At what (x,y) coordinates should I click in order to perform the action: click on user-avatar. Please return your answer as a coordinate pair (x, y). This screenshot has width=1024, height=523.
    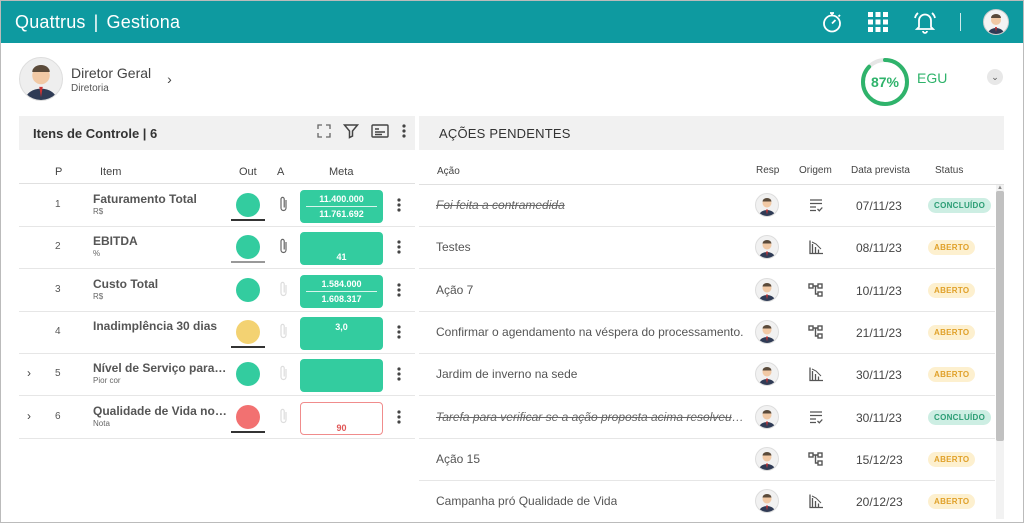
    Looking at the image, I should click on (996, 22).